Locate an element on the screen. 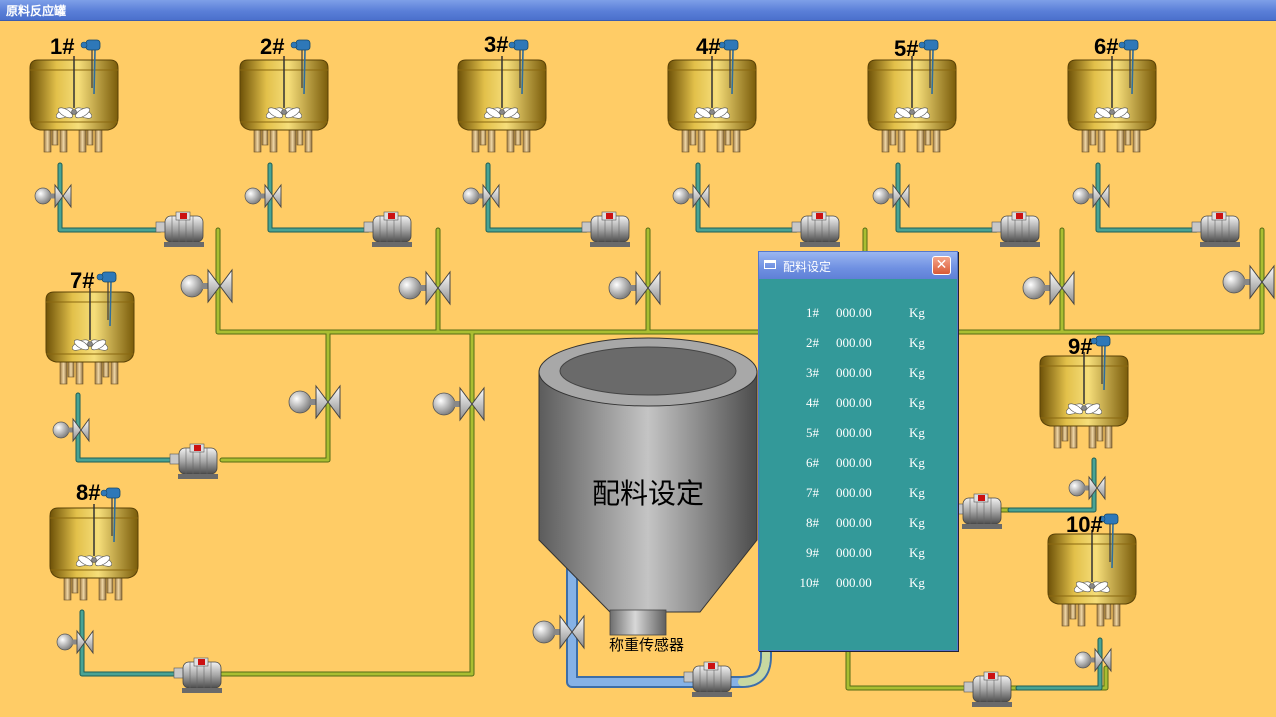 The width and height of the screenshot is (1276, 717). setpoint-row: 5# 000.00 Kg is located at coordinates (858, 434).